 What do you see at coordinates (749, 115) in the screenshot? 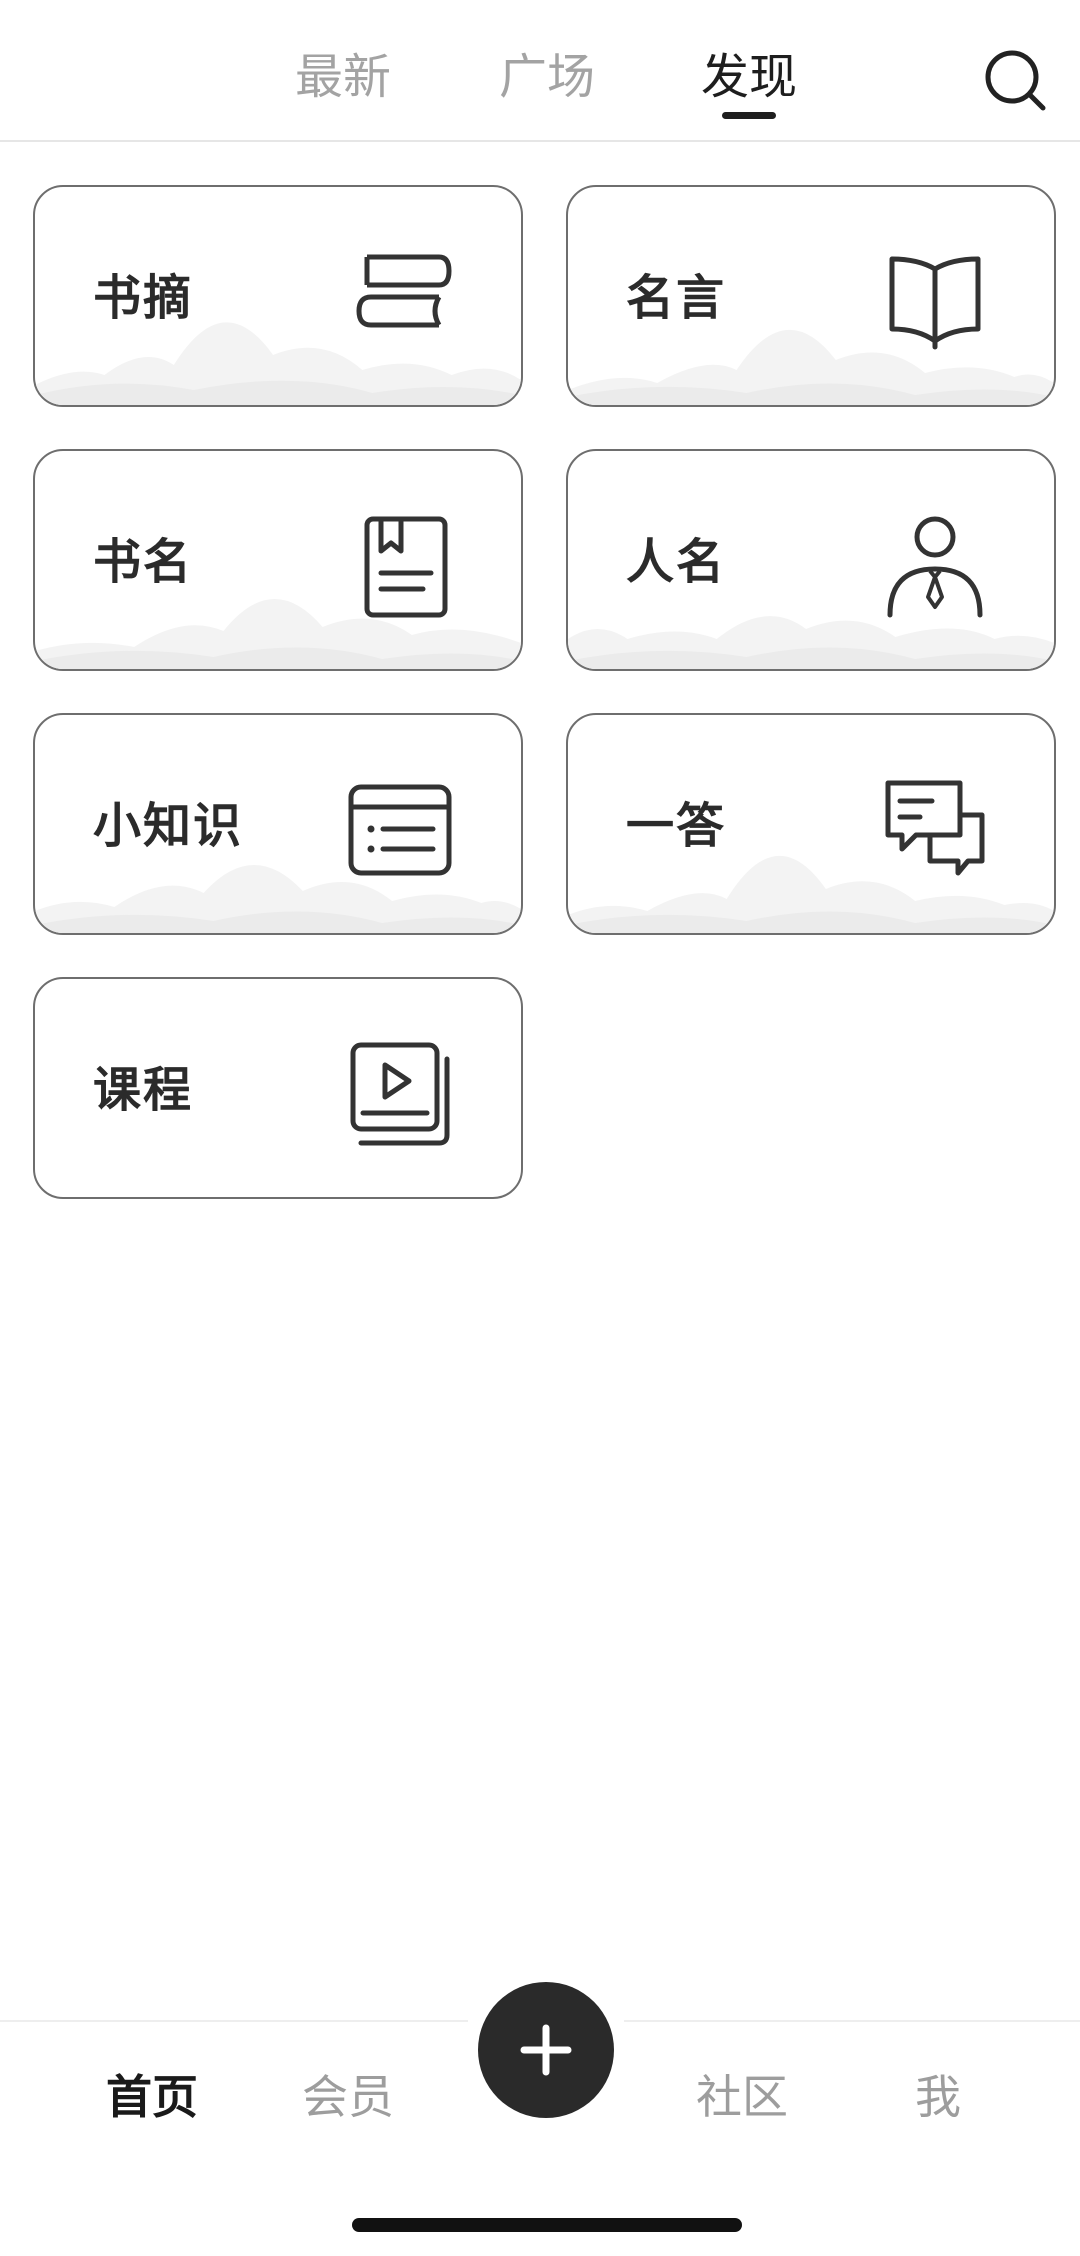
I see `active-tab-indicator` at bounding box center [749, 115].